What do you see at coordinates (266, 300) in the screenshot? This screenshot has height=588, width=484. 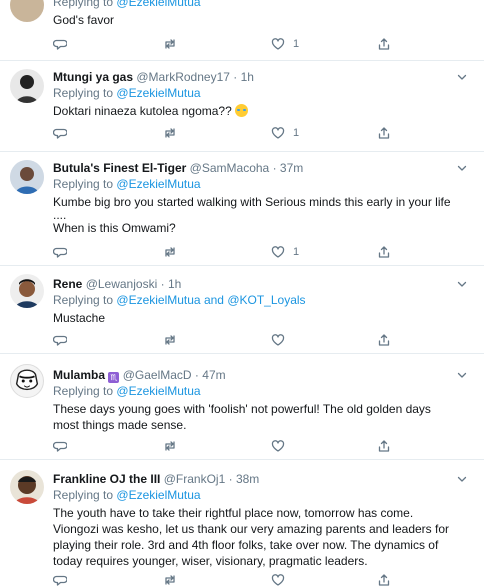 I see `mention-link: @KOT_Loyals` at bounding box center [266, 300].